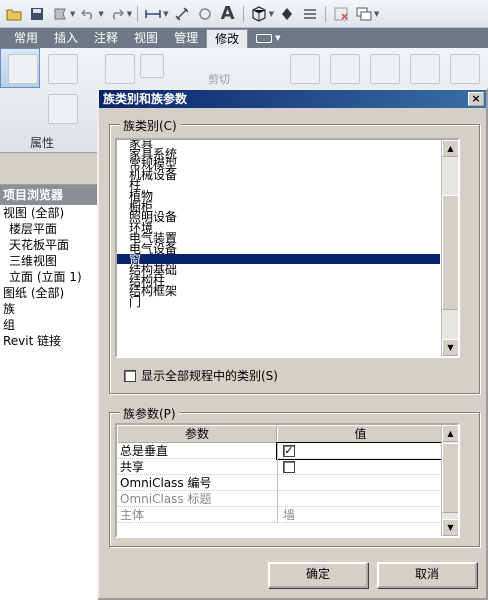 The height and width of the screenshot is (600, 488). I want to click on measure-icon, so click(153, 14).